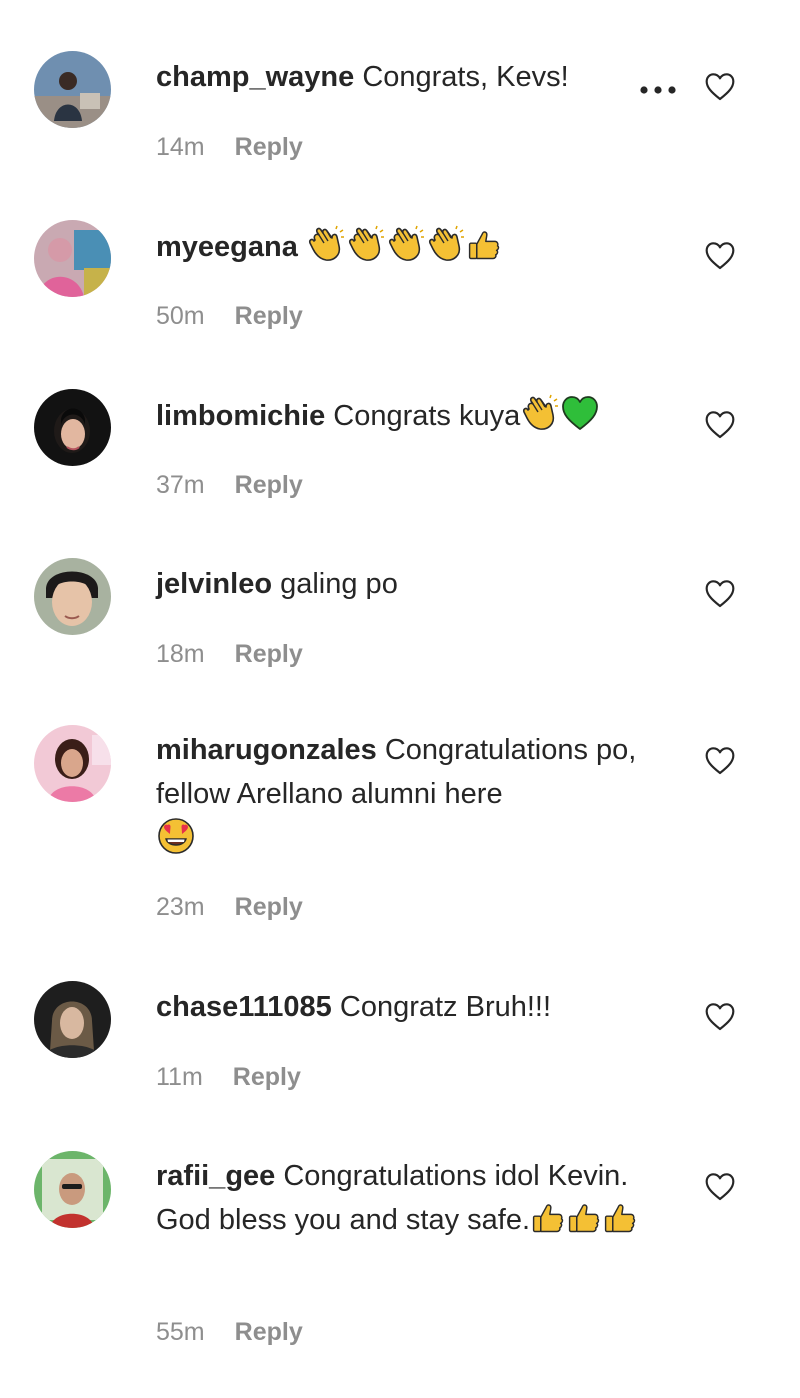 Image resolution: width=800 pixels, height=1398 pixels. Describe the element at coordinates (215, 1176) in the screenshot. I see `comment-username: rafii_gee` at that location.